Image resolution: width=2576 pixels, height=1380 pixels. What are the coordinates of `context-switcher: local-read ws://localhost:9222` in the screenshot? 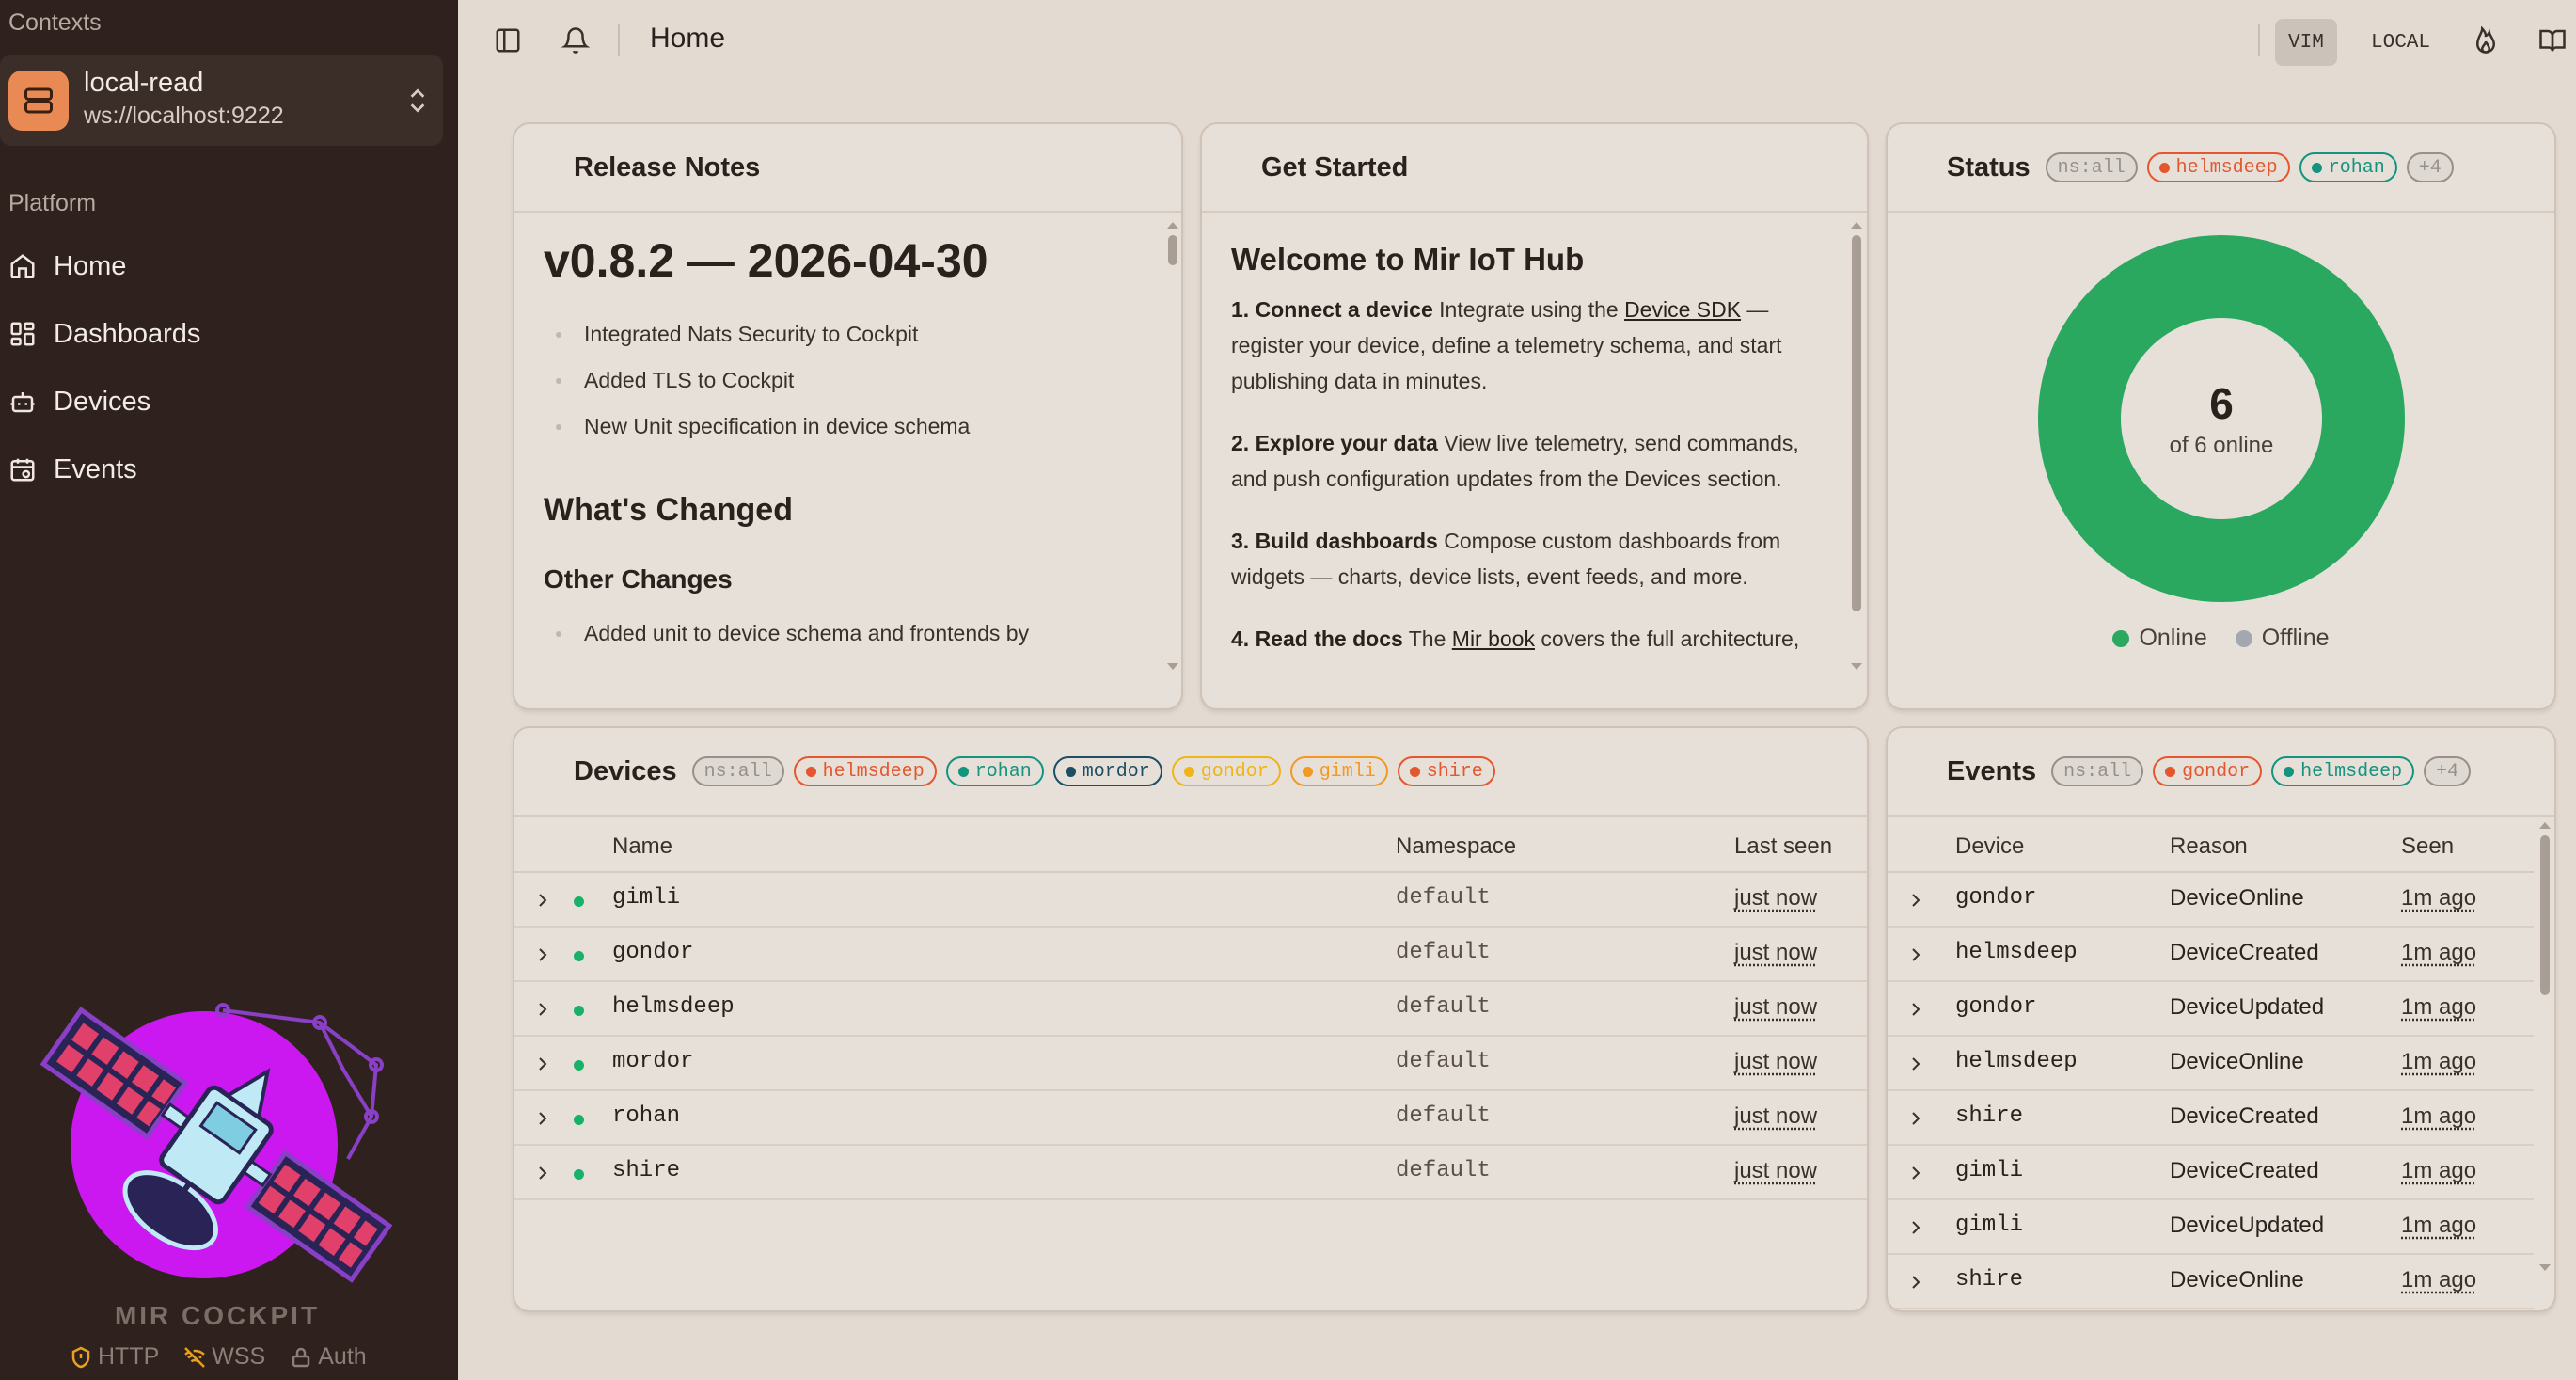 It's located at (221, 100).